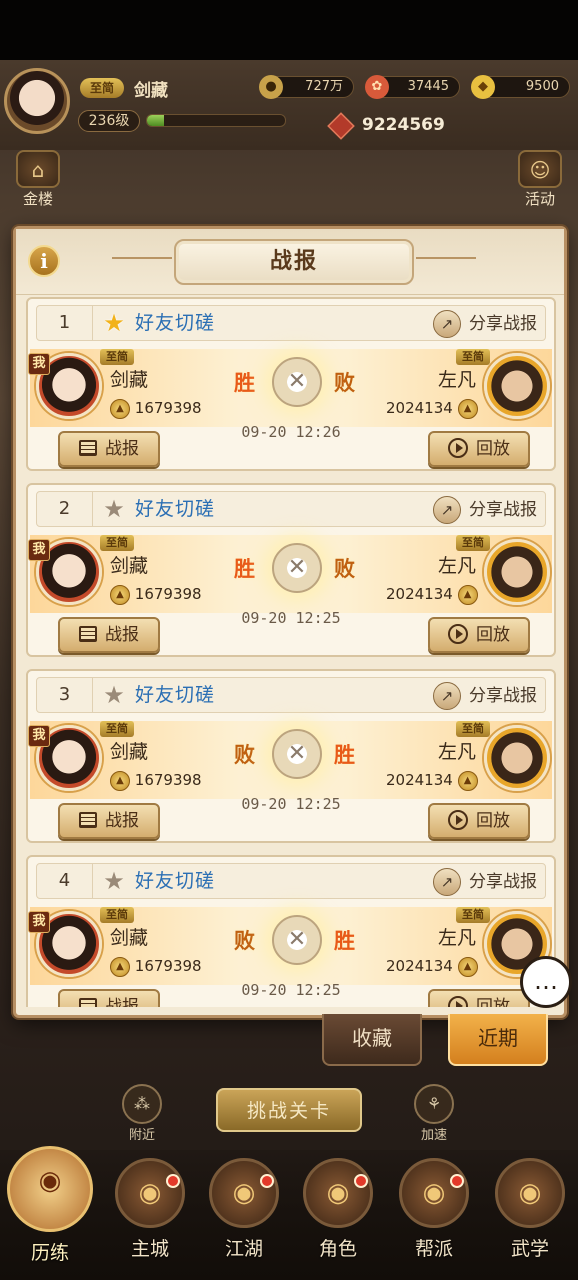  I want to click on opponent-result: 败, so click(344, 568).